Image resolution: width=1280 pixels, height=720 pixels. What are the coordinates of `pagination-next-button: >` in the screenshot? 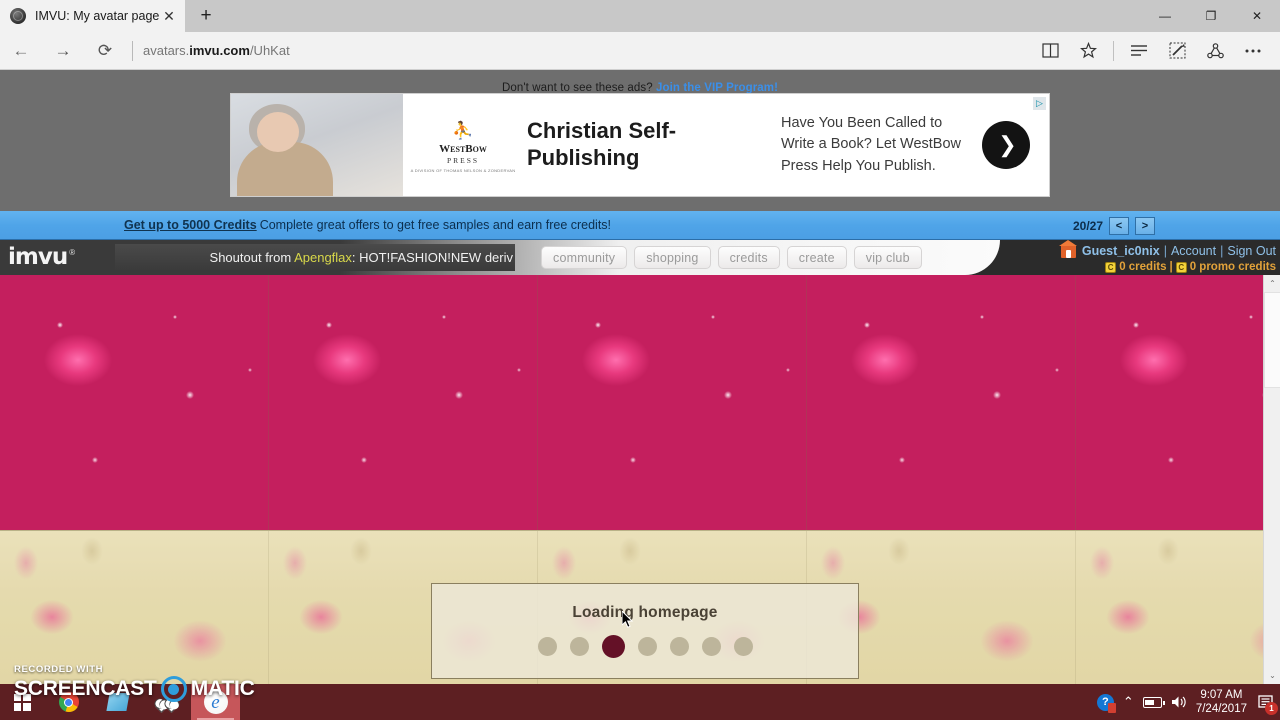 It's located at (1145, 225).